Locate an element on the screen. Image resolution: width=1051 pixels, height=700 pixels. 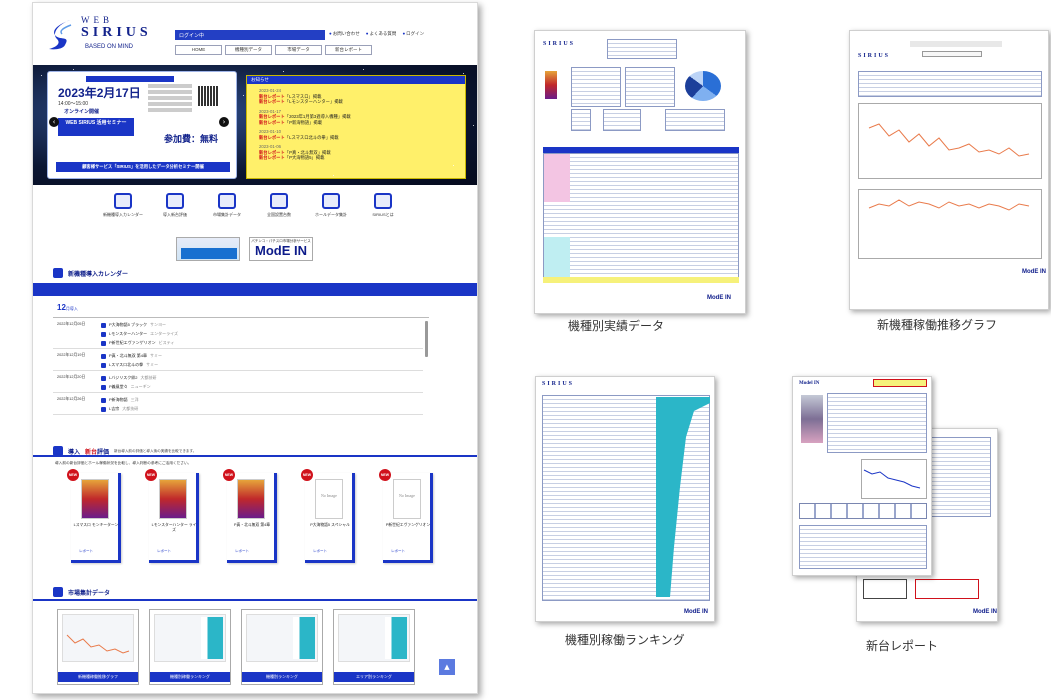
banner-sirius is located at coordinates (208, 249).